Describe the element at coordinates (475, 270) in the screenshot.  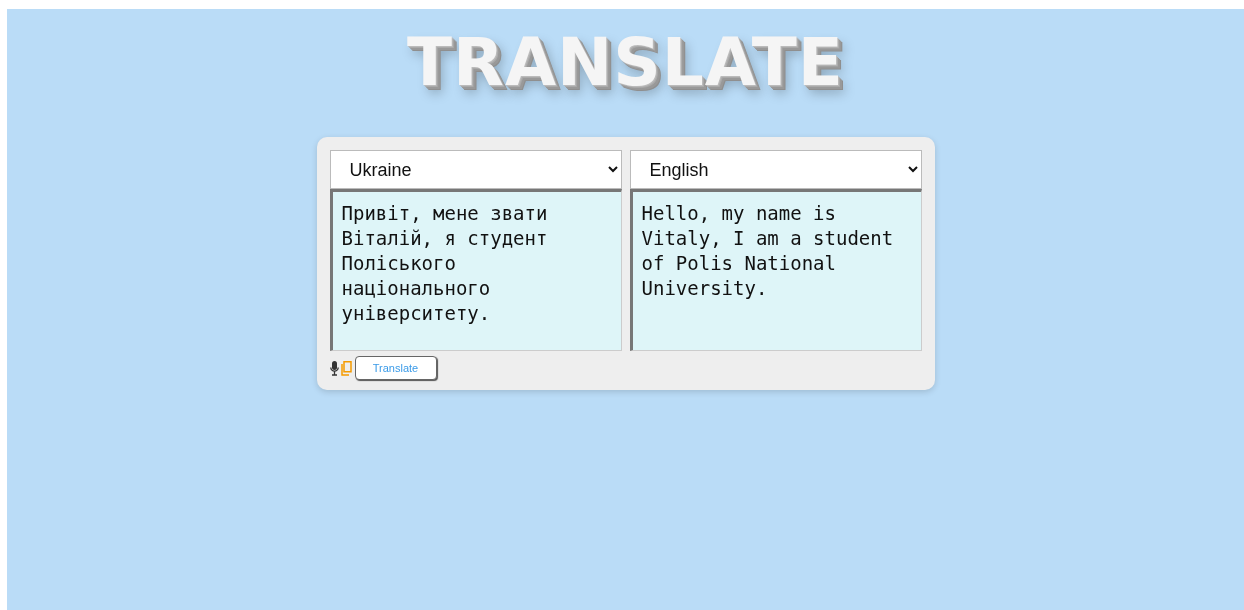
I see `text-area: Привіт, мене звати Віталій, я студент Поліського національного університету.` at that location.